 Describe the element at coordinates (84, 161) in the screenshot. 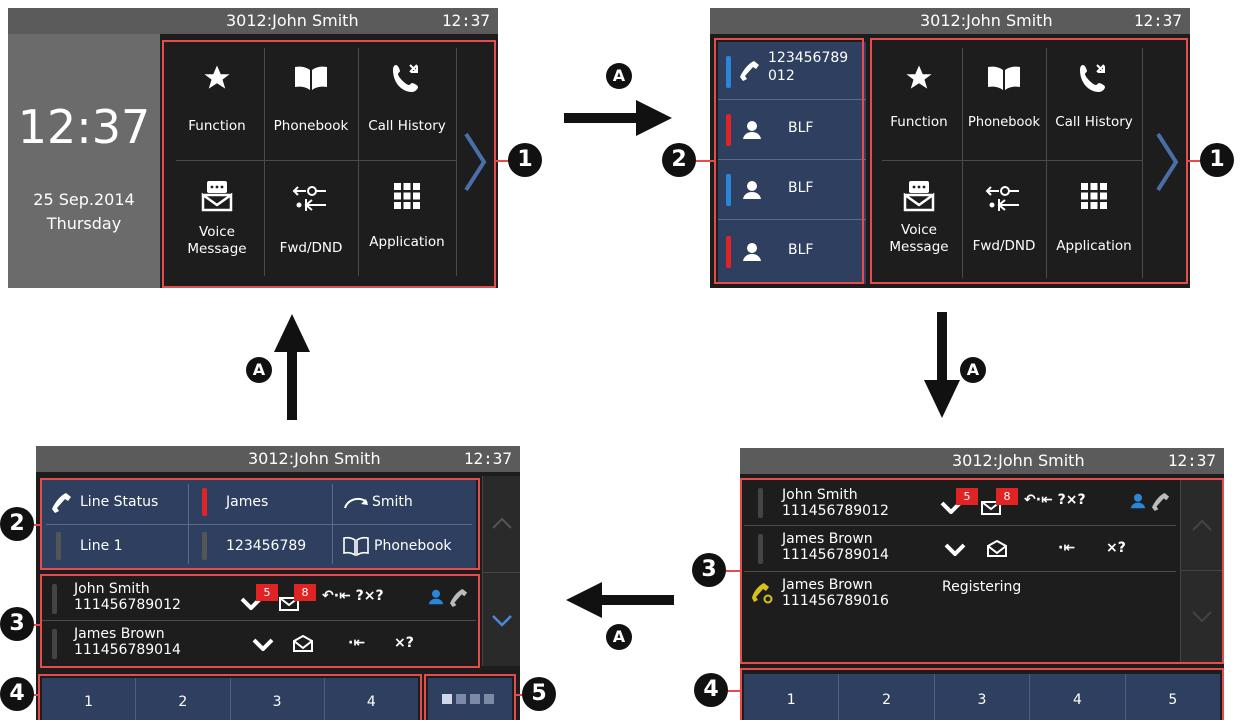

I see `clock-panel: 12:37 25 Sep.2014 Thursday` at that location.